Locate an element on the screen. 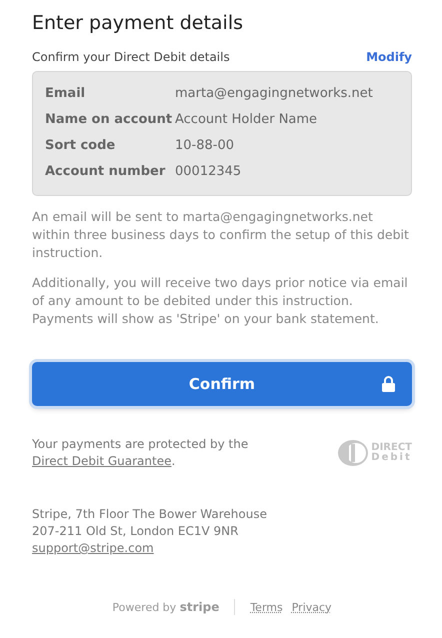 The height and width of the screenshot is (638, 442). lock-icon is located at coordinates (388, 384).